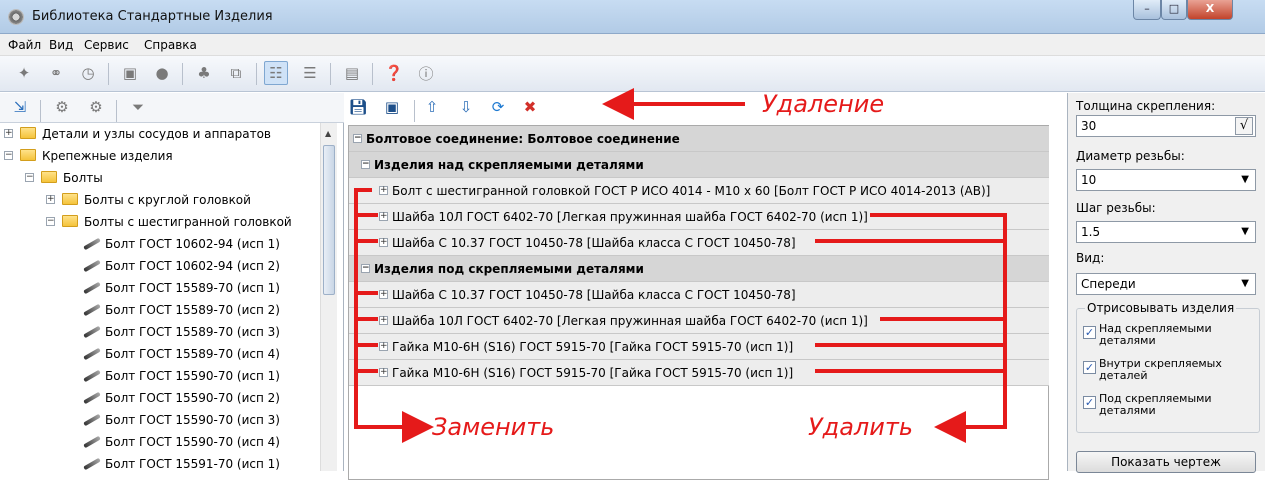  Describe the element at coordinates (823, 104) in the screenshot. I see `annotation-delete-top: Удаление` at that location.